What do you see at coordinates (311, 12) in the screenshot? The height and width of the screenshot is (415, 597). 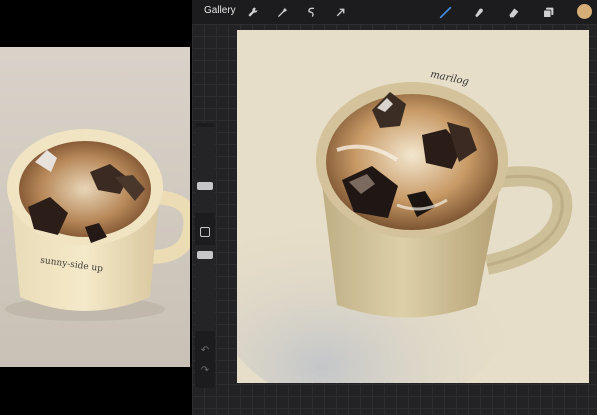 I see `selection-icon` at bounding box center [311, 12].